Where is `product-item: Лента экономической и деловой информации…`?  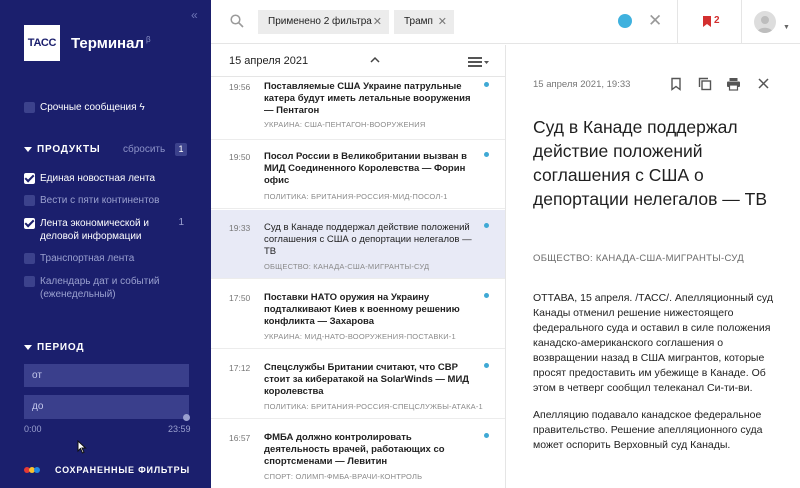
product-item: Лента экономической и деловой информации… is located at coordinates (106, 230).